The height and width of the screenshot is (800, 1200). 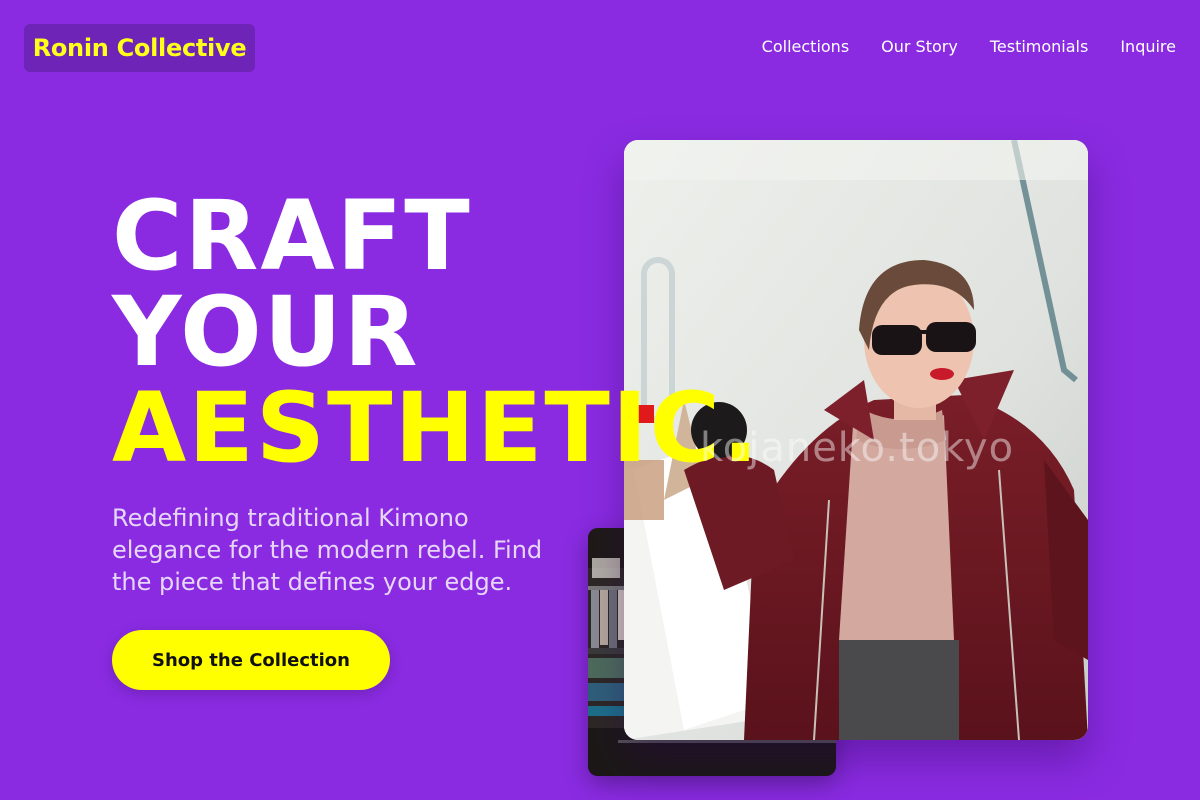 What do you see at coordinates (1148, 47) in the screenshot?
I see `nav-link-inquire: Inquire` at bounding box center [1148, 47].